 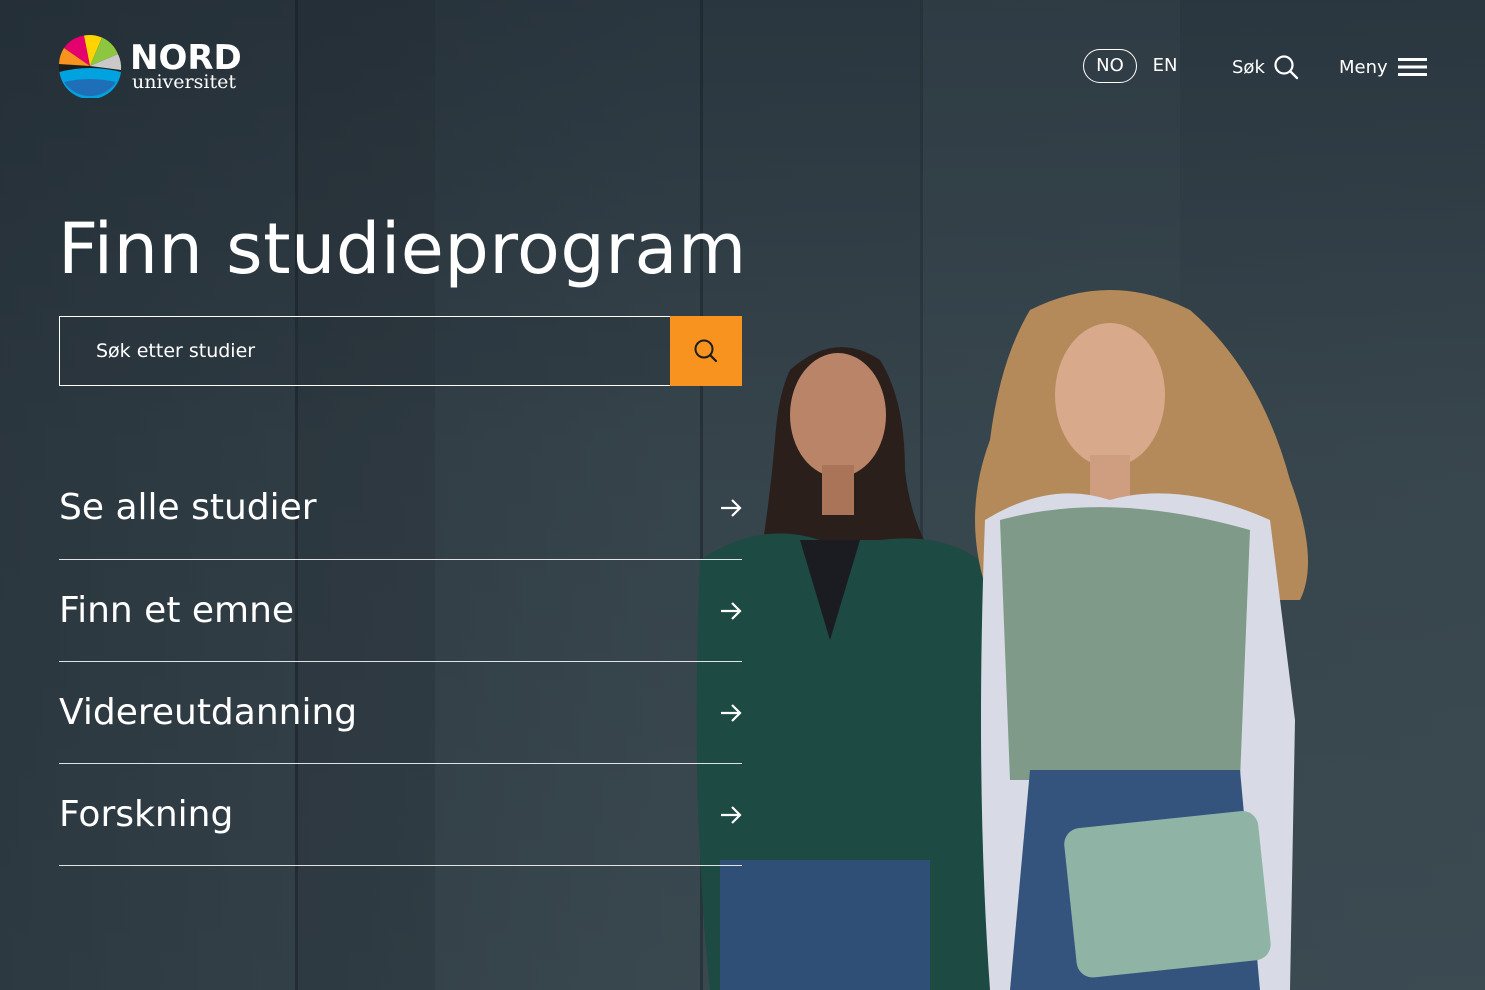 I want to click on study-search-form, so click(x=400, y=351).